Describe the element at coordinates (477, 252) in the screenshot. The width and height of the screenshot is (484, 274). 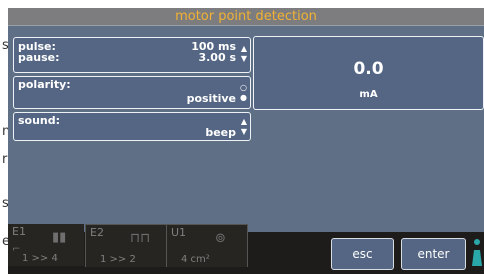
I see `person-icon` at that location.